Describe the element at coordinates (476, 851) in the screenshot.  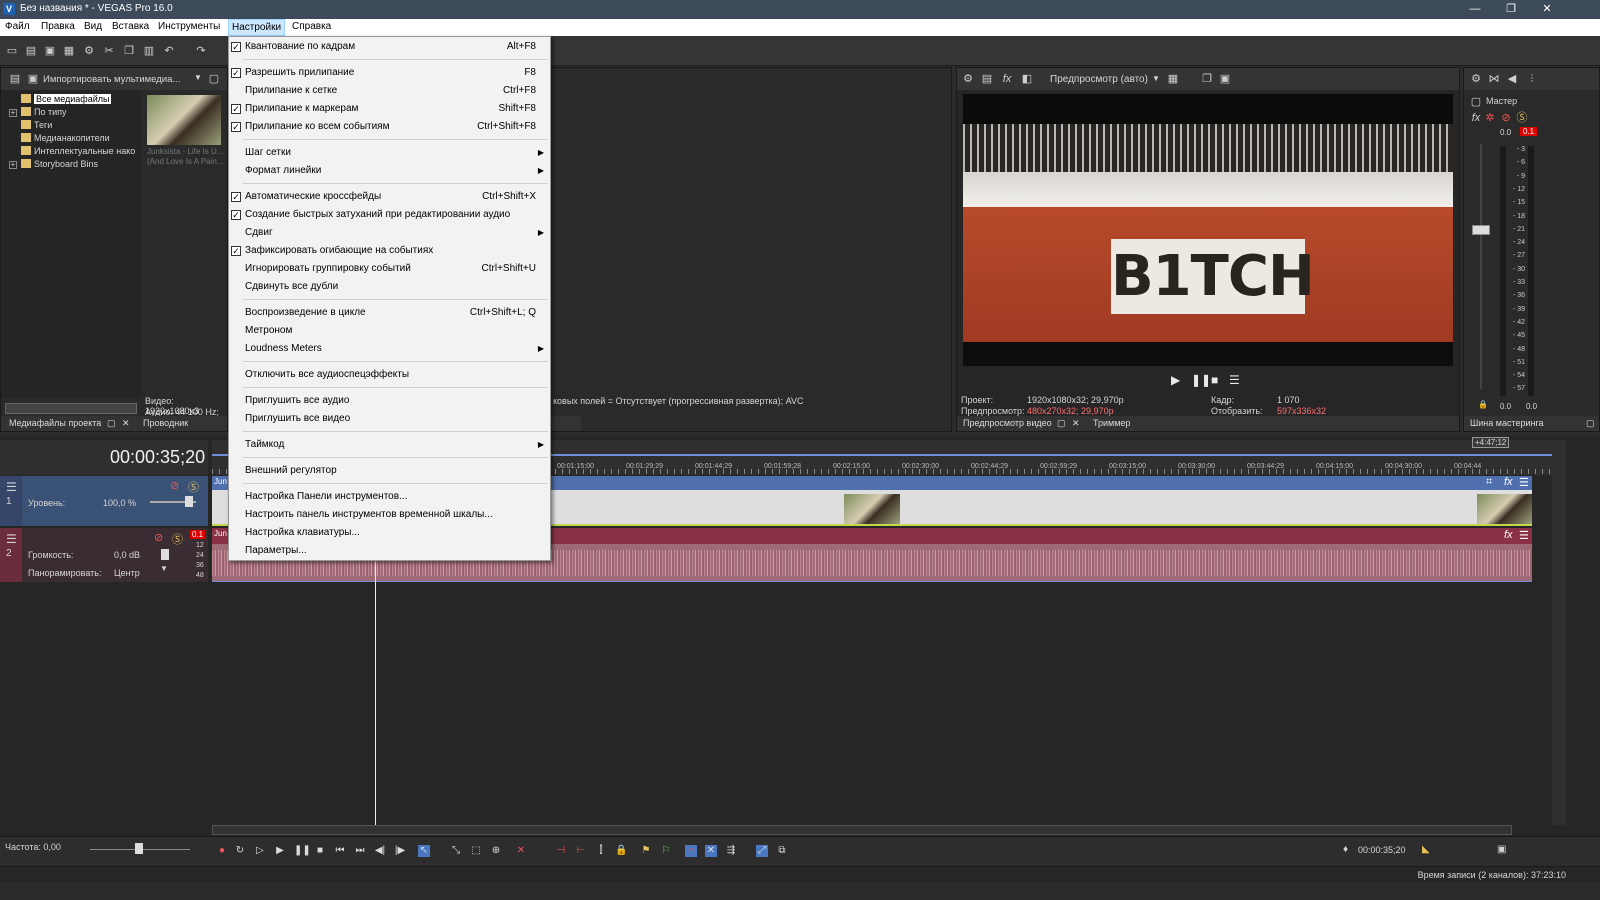
I see `selection-tool-icon: ⬚` at that location.